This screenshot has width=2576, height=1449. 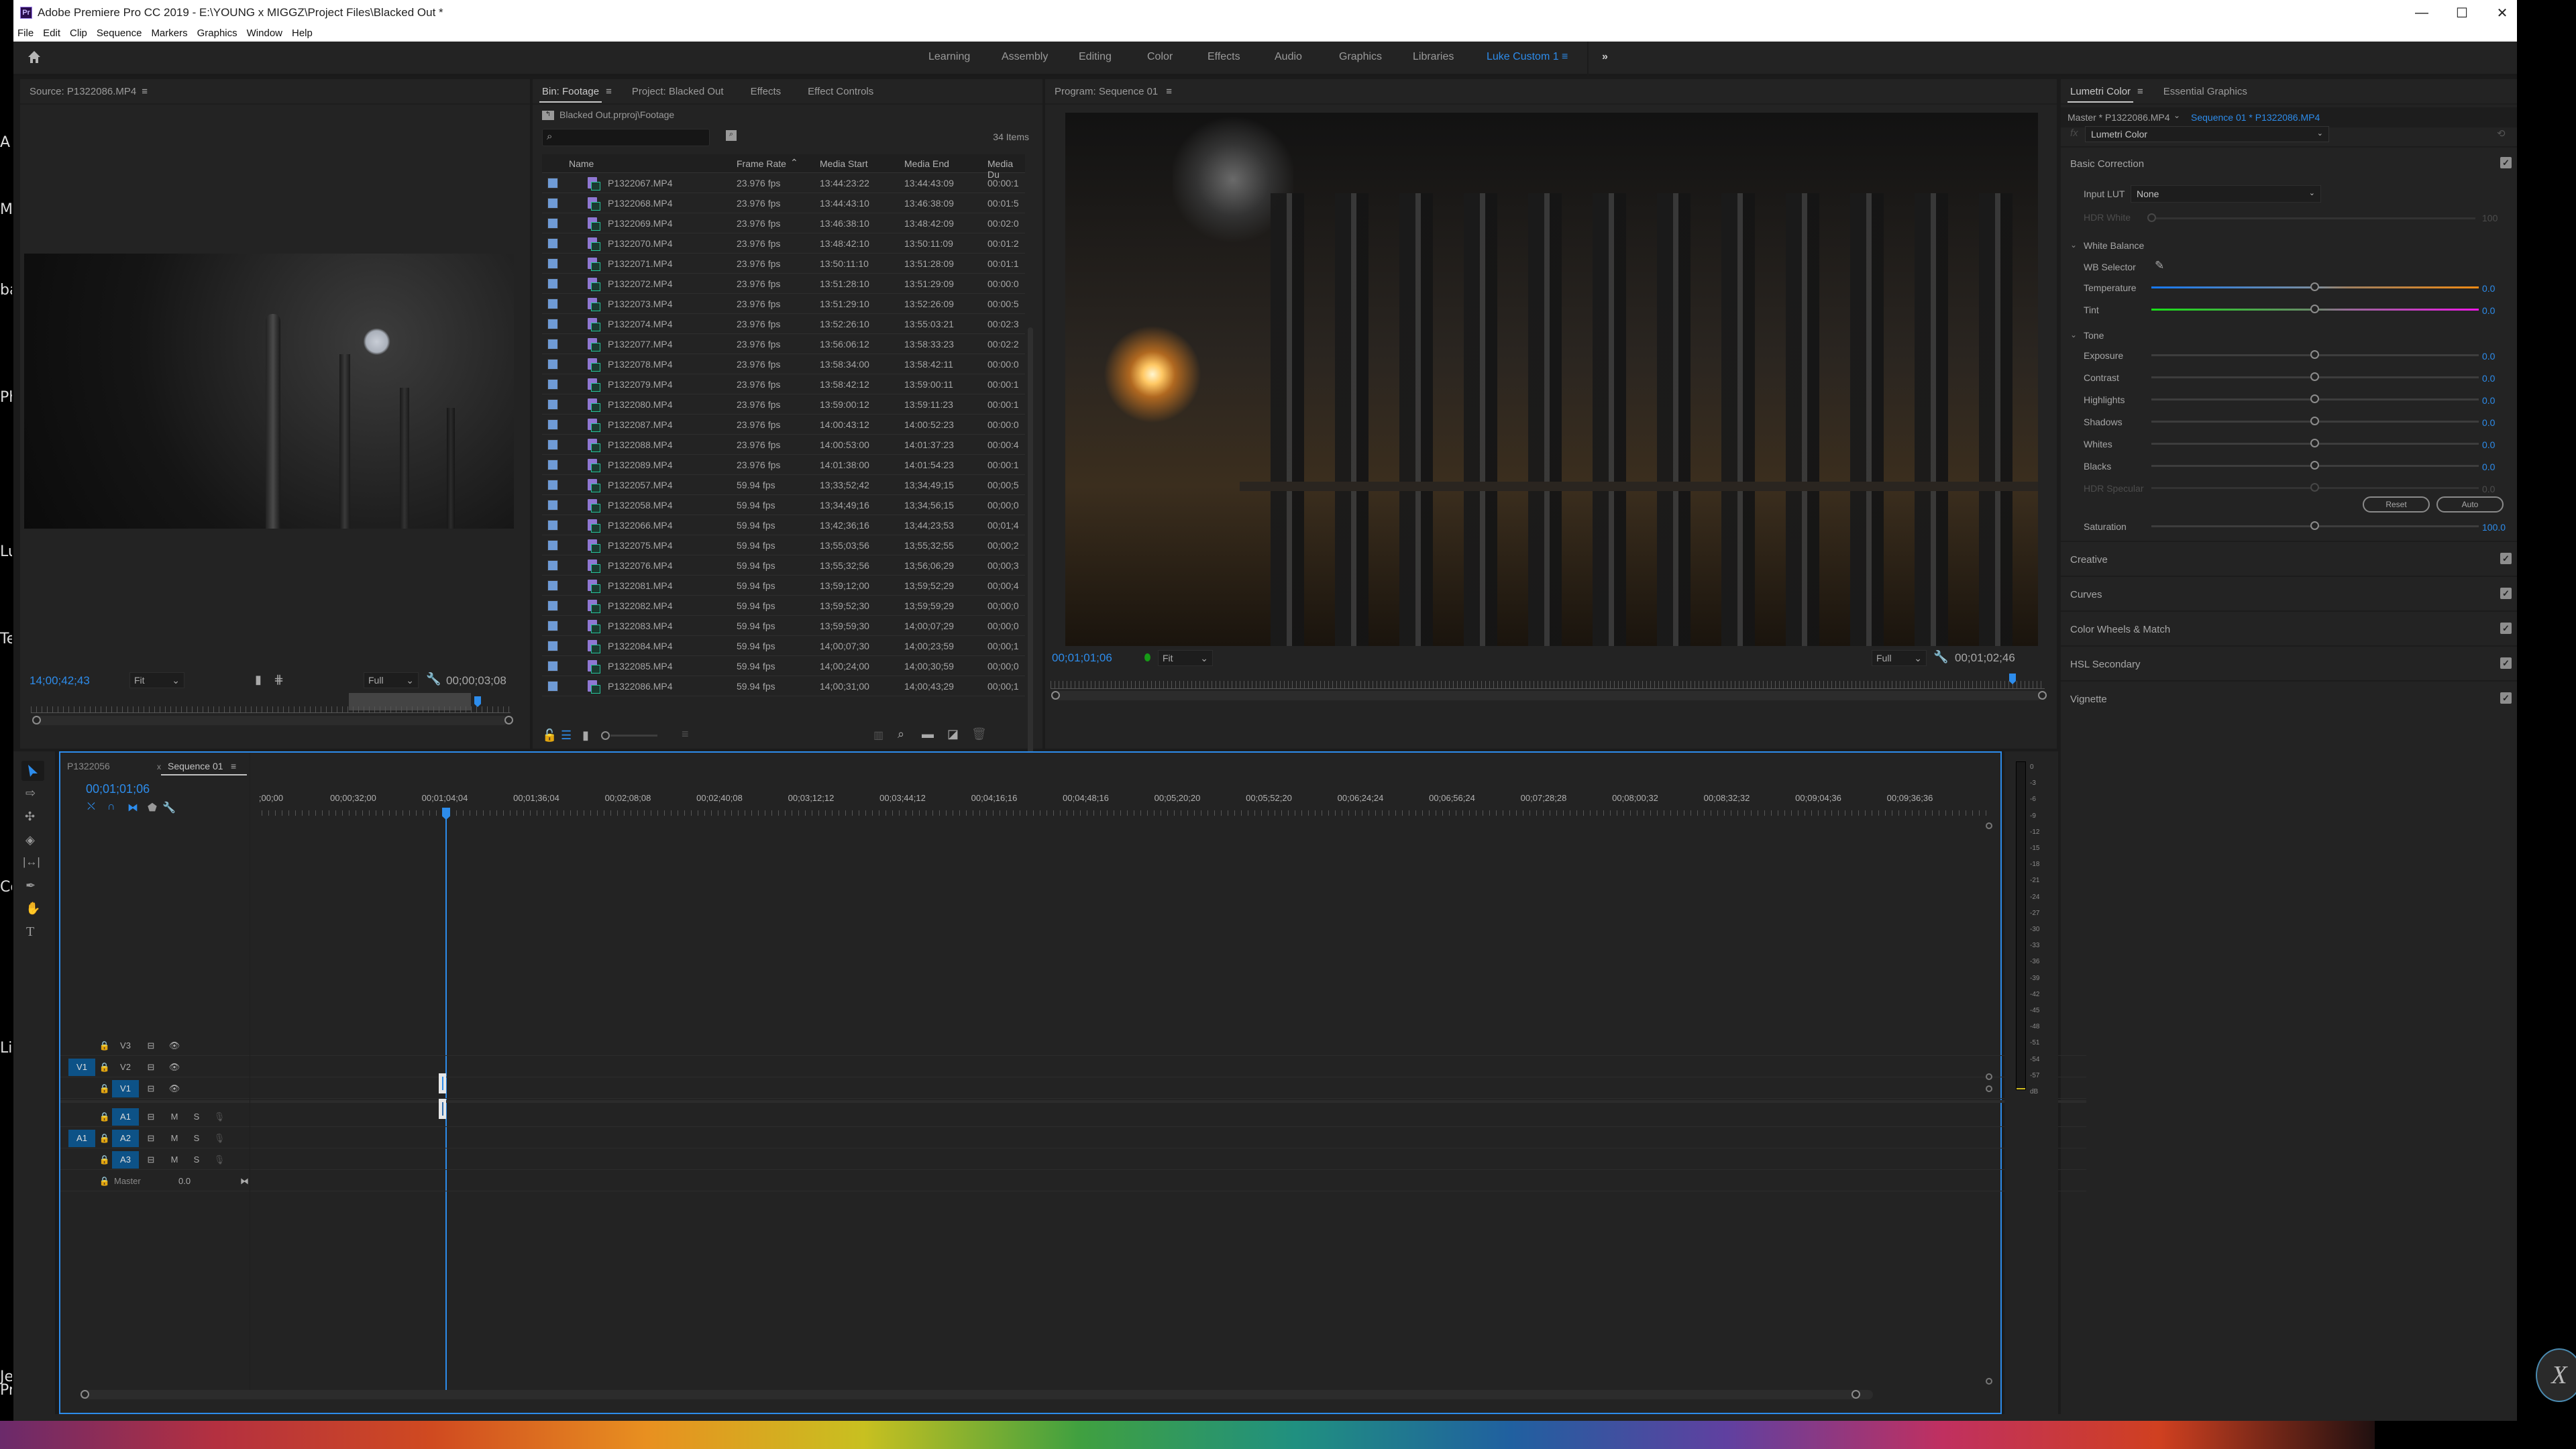 I want to click on chevron-down-icon: ⌄, so click(x=2073, y=245).